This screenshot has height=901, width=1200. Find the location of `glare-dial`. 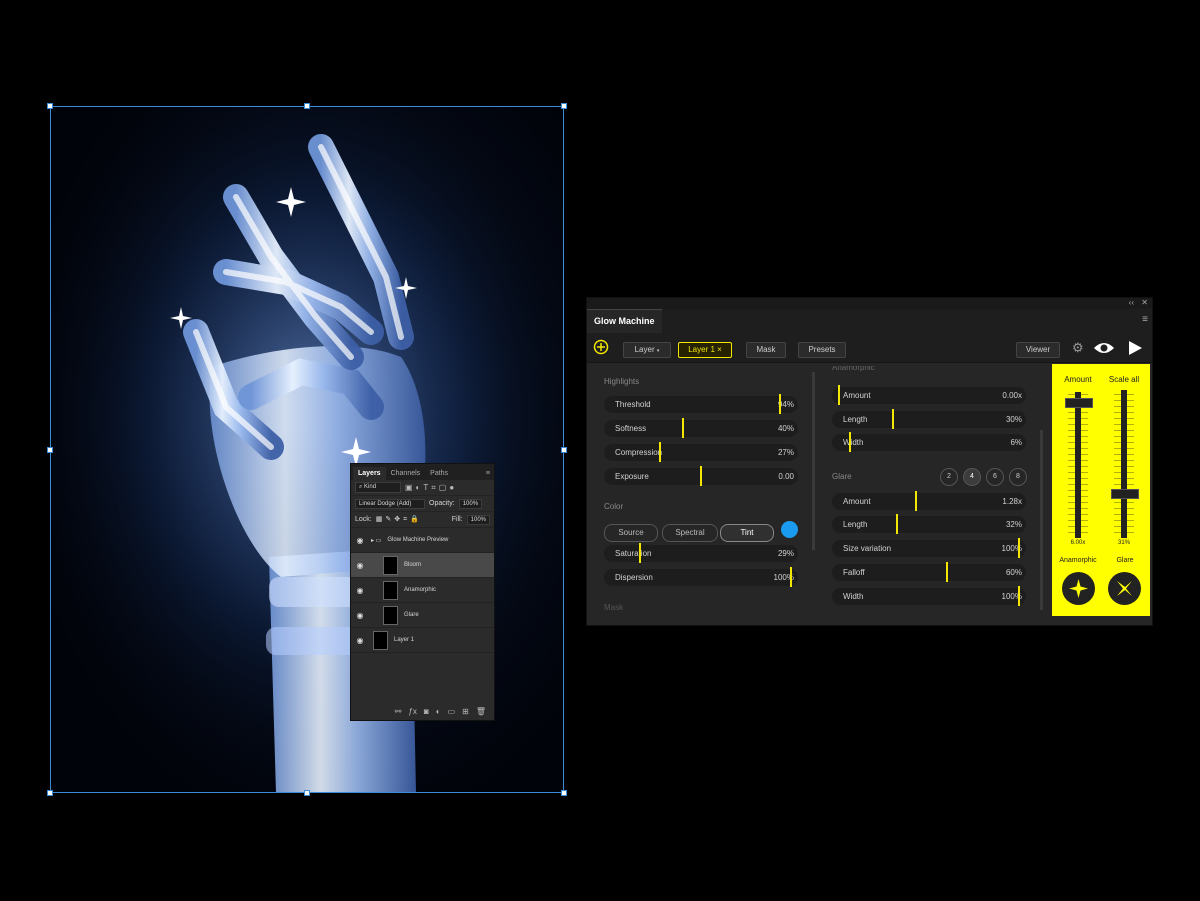

glare-dial is located at coordinates (1124, 588).